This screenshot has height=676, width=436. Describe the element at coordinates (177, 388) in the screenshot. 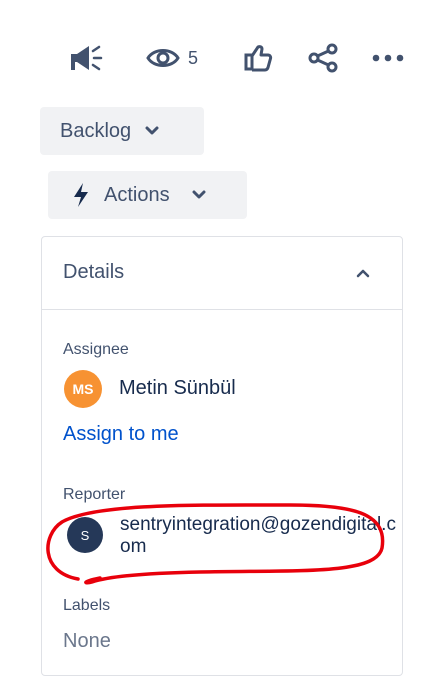

I see `assignee-name: Metin Sünbül` at that location.